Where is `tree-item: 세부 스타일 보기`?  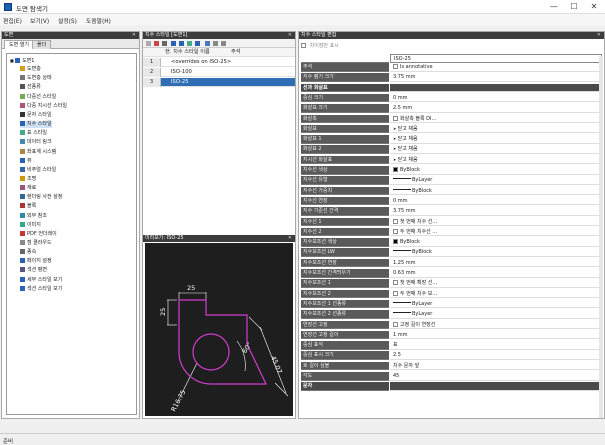 tree-item: 세부 스타일 보기 is located at coordinates (41, 280).